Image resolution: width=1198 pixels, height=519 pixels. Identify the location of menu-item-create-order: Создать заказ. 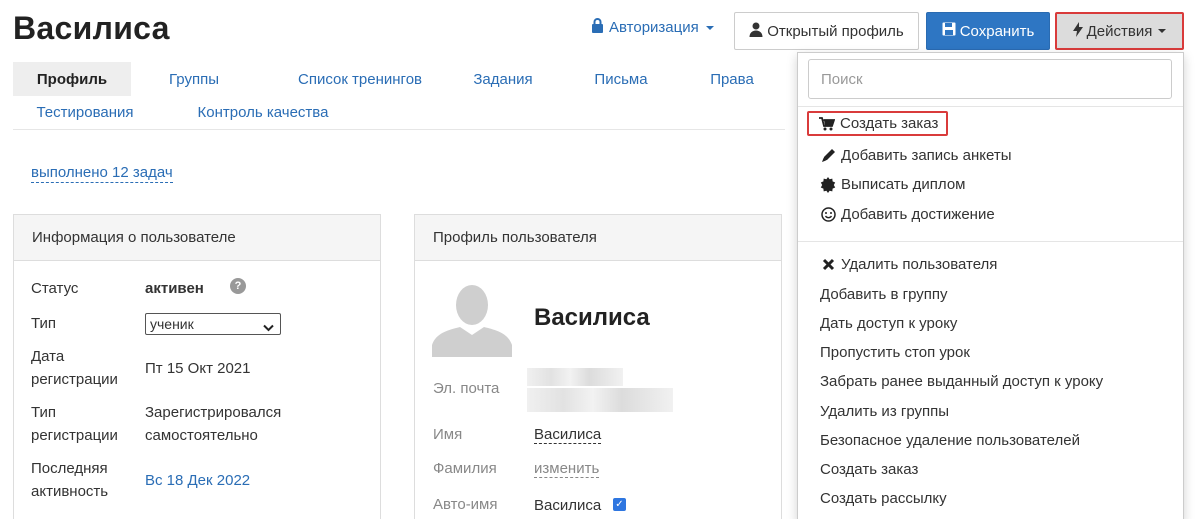
(878, 123).